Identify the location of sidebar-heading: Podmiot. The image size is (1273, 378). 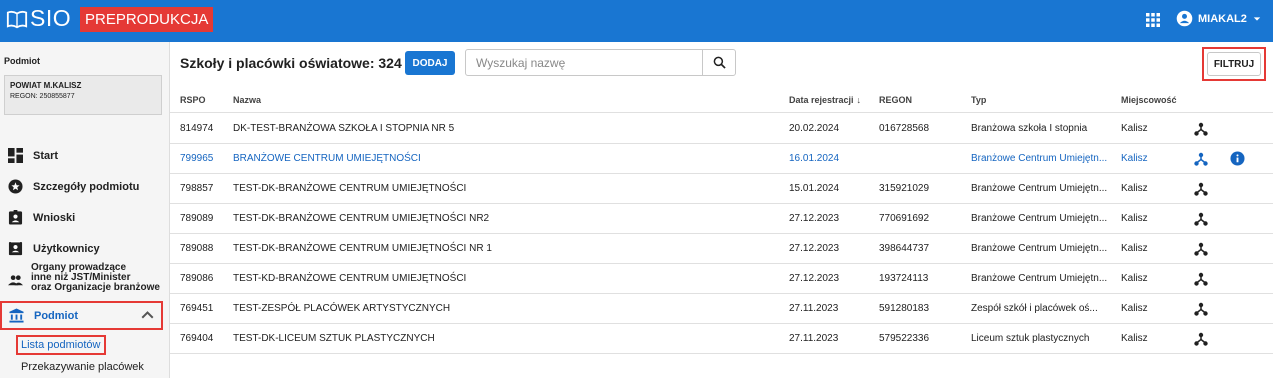
(22, 61).